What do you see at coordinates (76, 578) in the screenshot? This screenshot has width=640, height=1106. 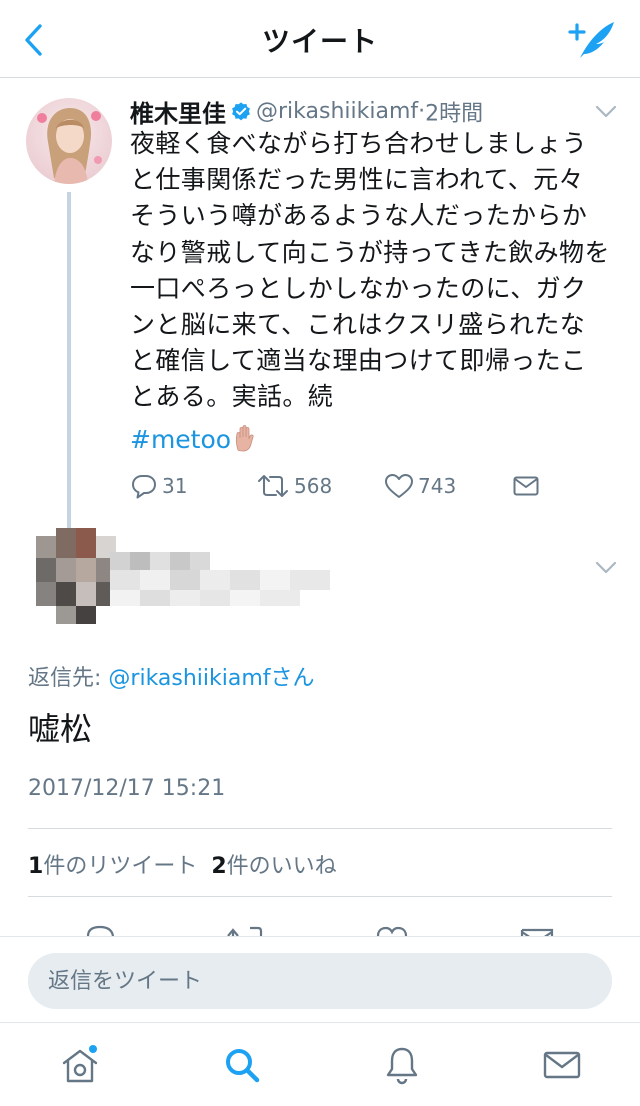 I see `pixelated-reply-avatar` at bounding box center [76, 578].